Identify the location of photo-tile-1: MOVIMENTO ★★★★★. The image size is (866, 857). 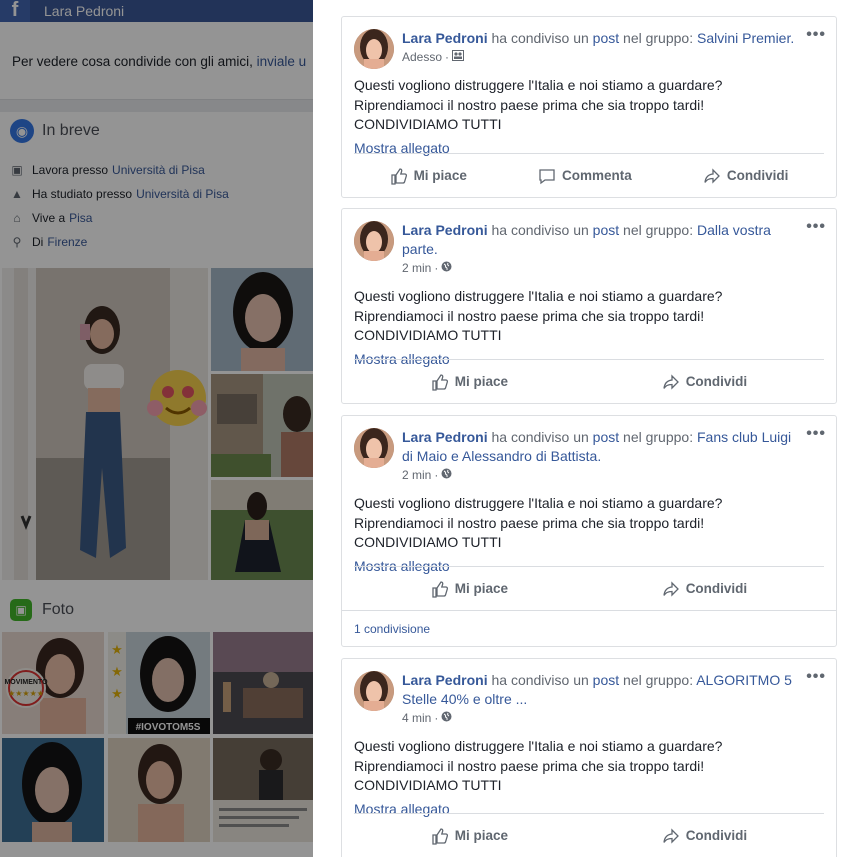
(53, 683).